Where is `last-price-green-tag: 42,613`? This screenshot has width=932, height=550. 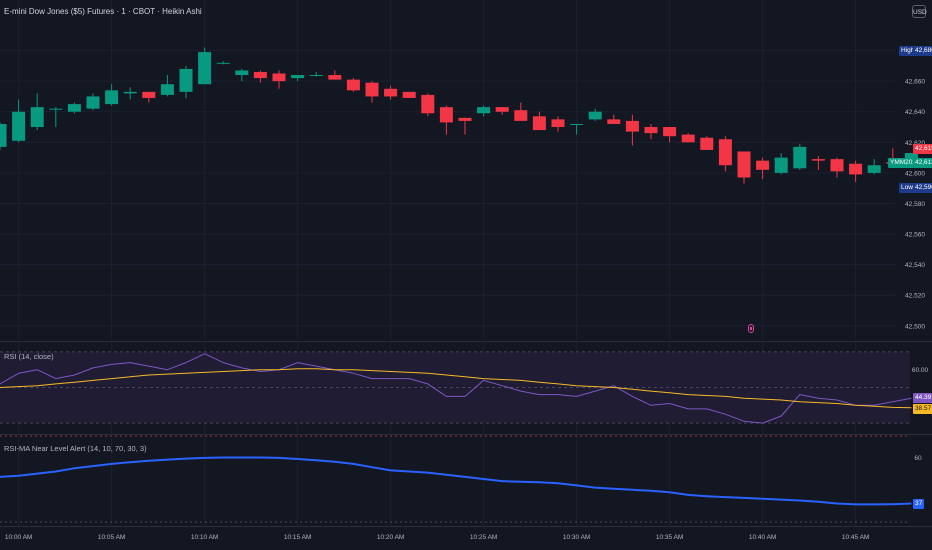 last-price-green-tag: 42,613 is located at coordinates (922, 163).